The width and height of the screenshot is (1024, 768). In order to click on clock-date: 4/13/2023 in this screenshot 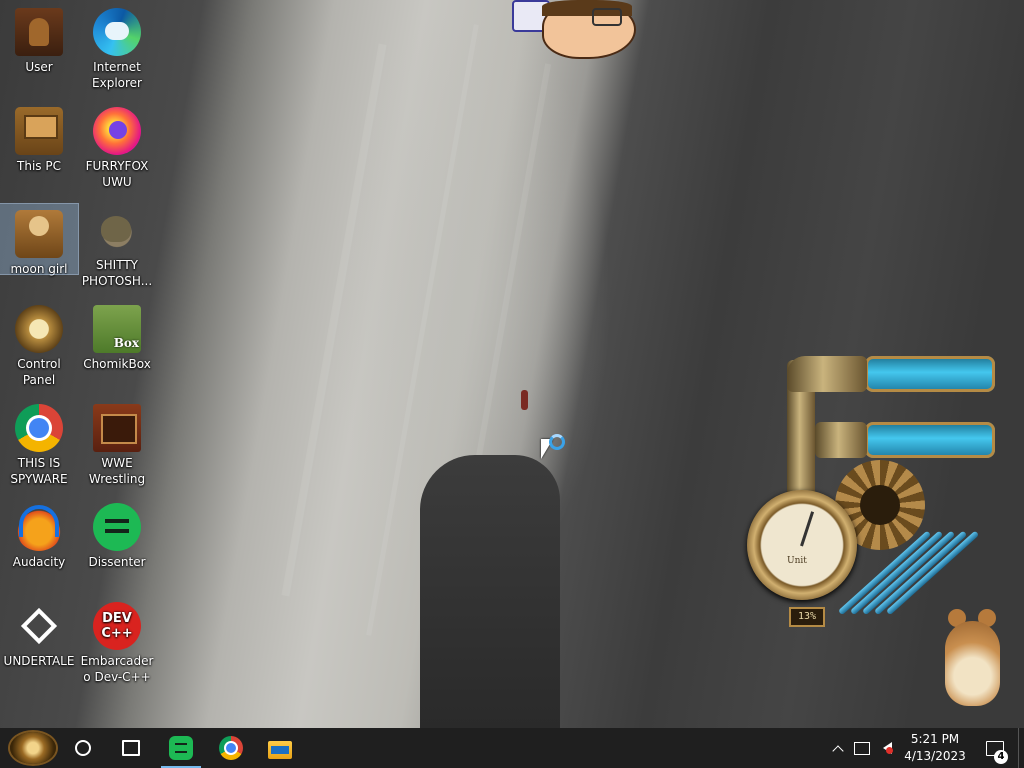, I will do `click(935, 756)`.